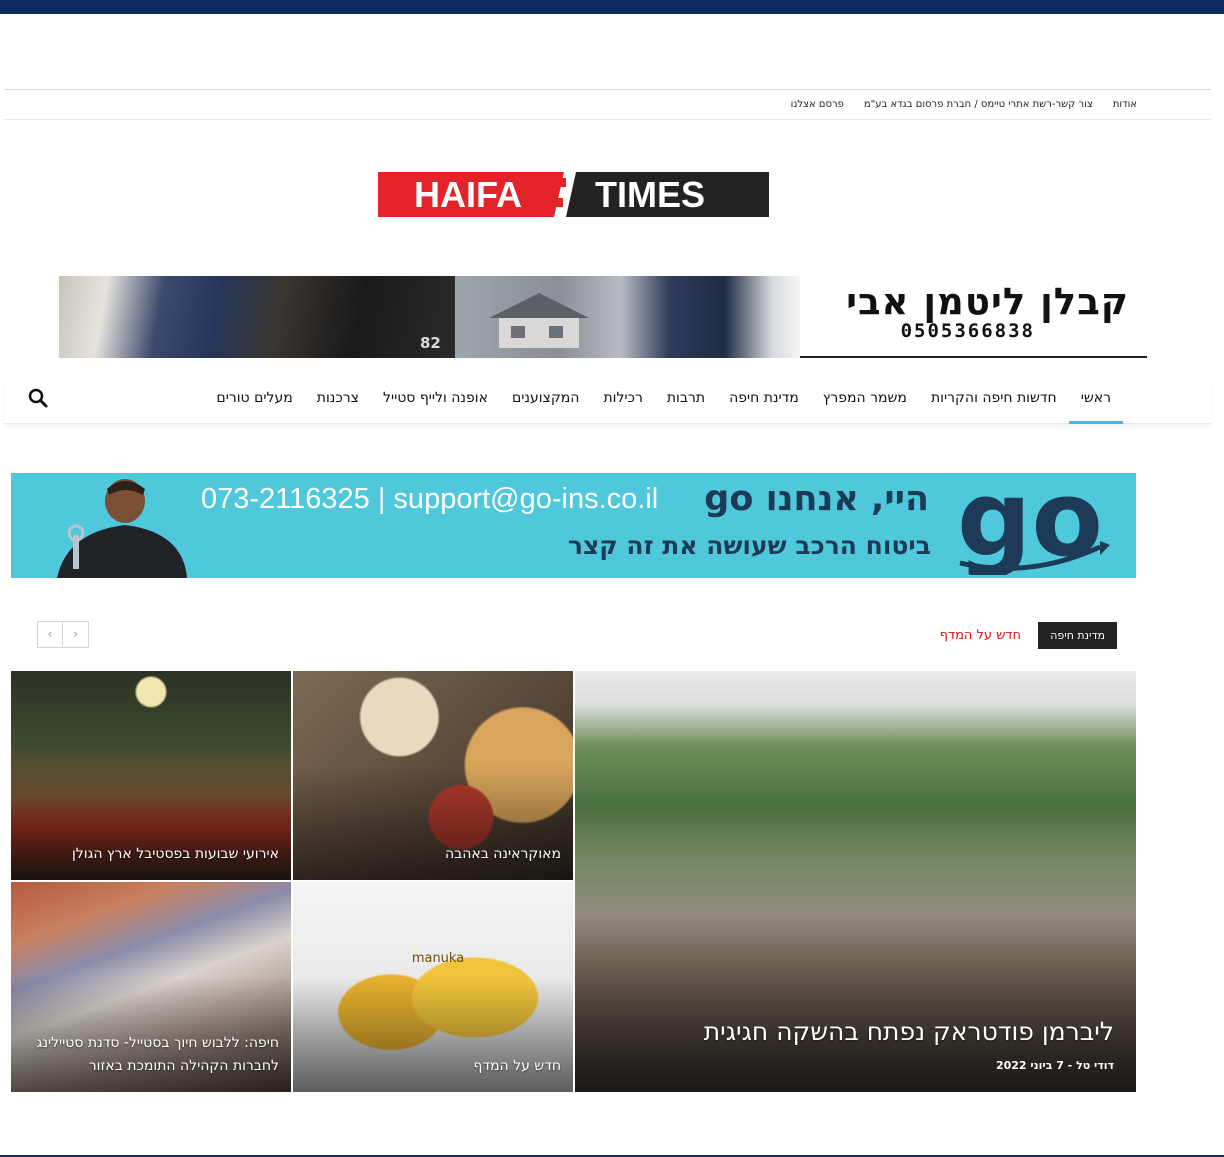 The height and width of the screenshot is (1157, 1224). Describe the element at coordinates (468, 194) in the screenshot. I see `logo-text-haifa: HAIFA` at that location.